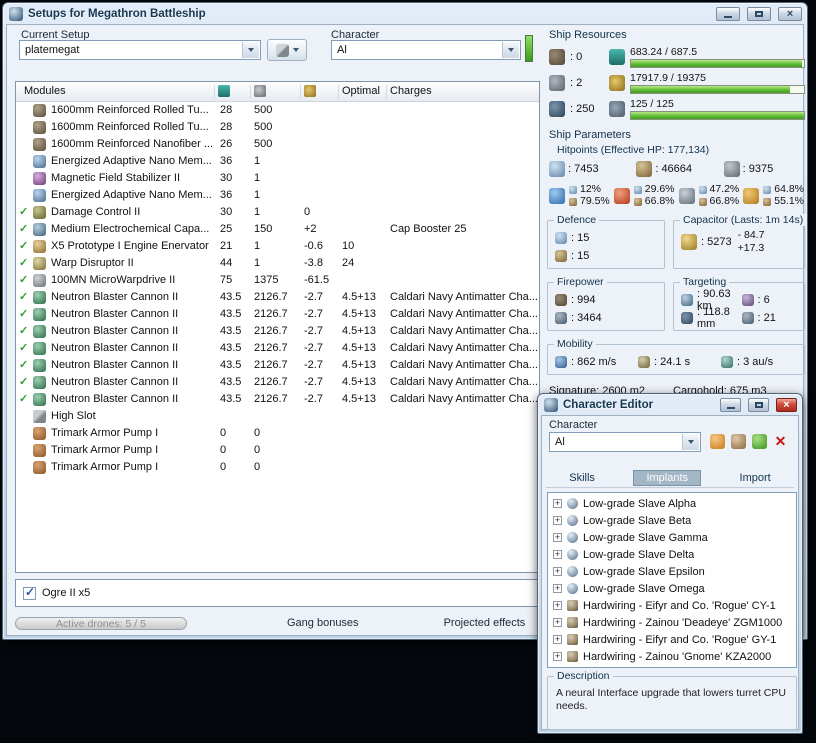 This screenshot has width=816, height=743. I want to click on module-row: High Slot, so click(277, 416).